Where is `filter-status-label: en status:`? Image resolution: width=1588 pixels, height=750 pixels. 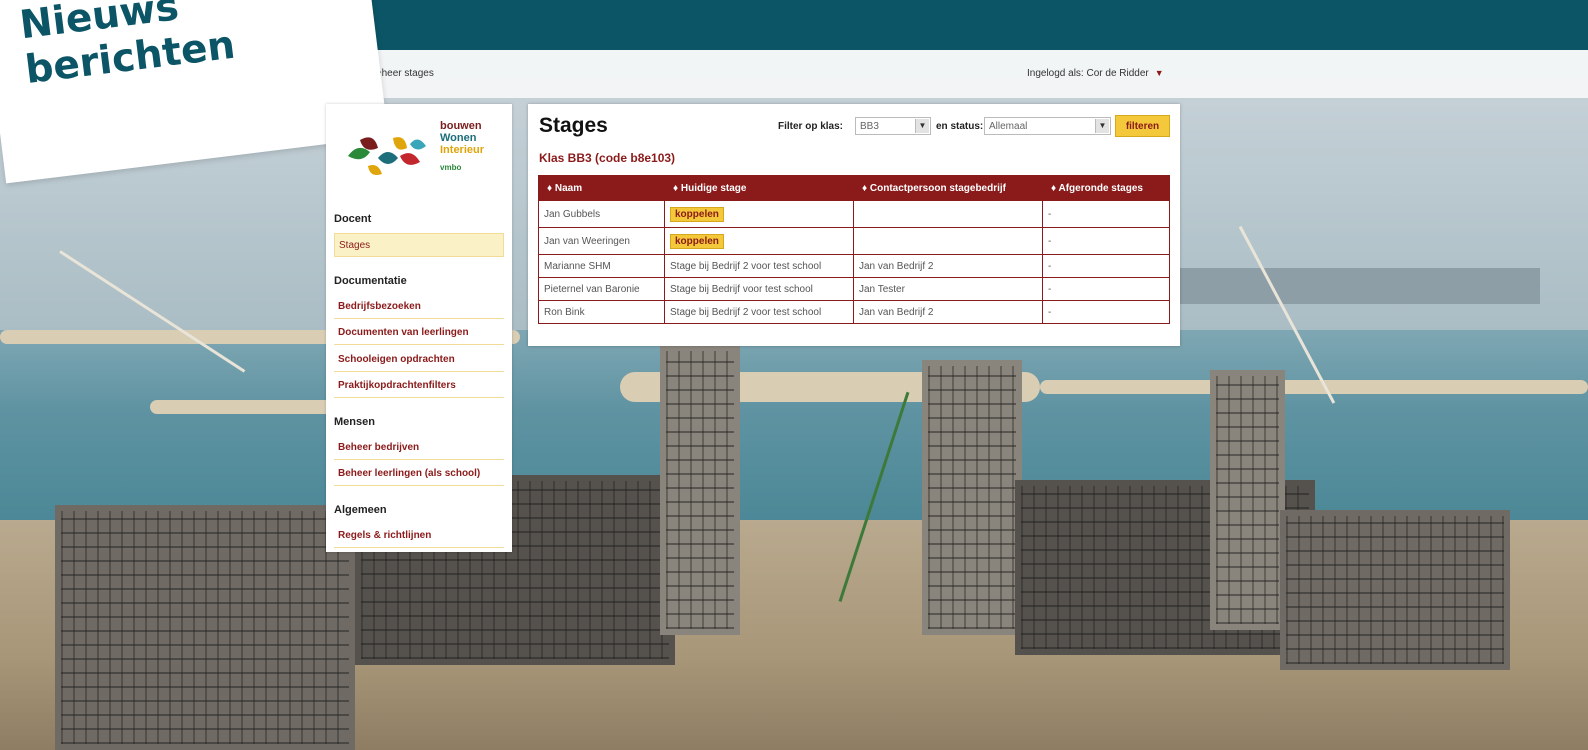 filter-status-label: en status: is located at coordinates (960, 126).